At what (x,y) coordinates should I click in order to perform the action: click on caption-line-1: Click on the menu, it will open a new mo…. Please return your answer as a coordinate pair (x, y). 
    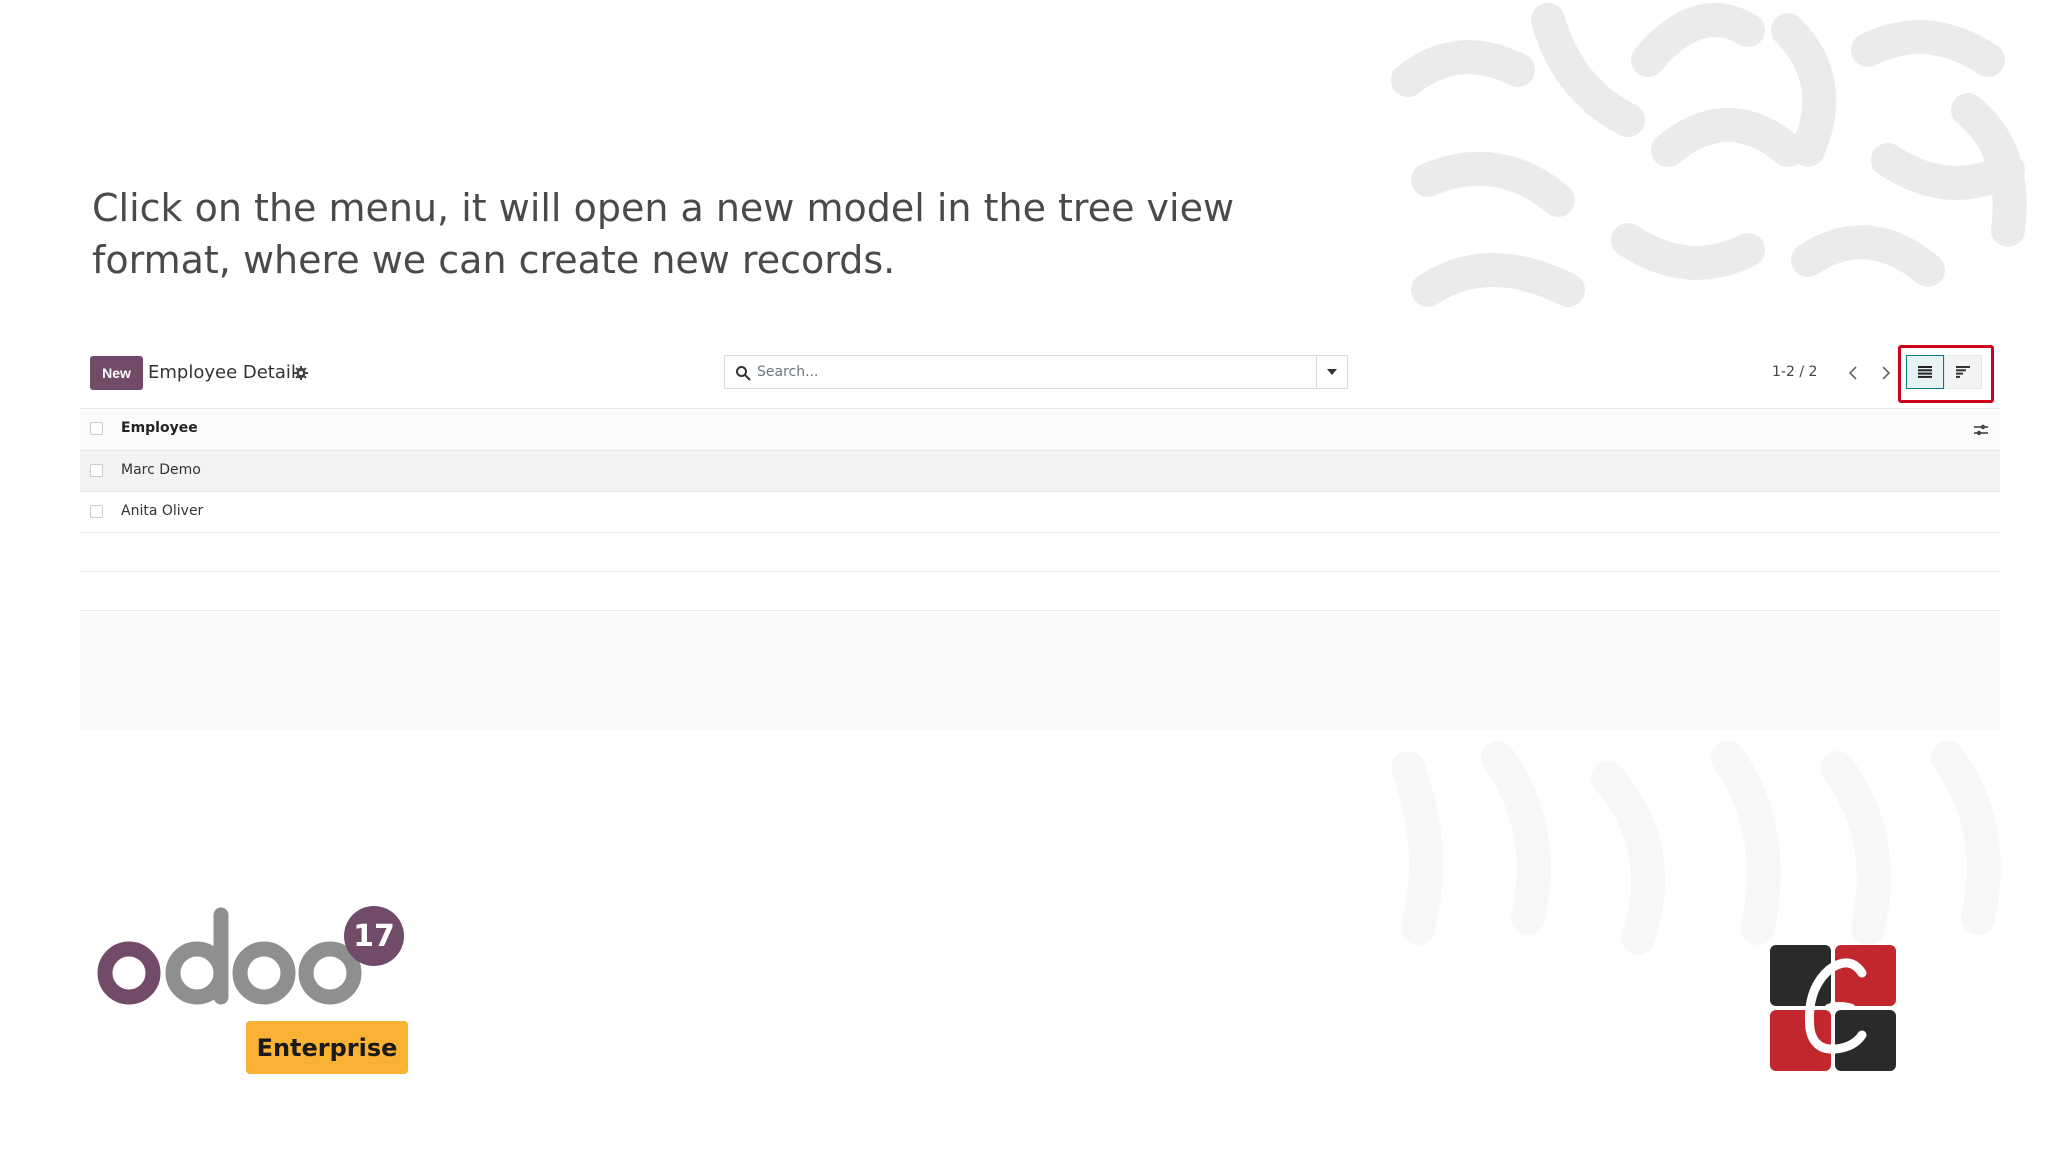
    Looking at the image, I should click on (663, 208).